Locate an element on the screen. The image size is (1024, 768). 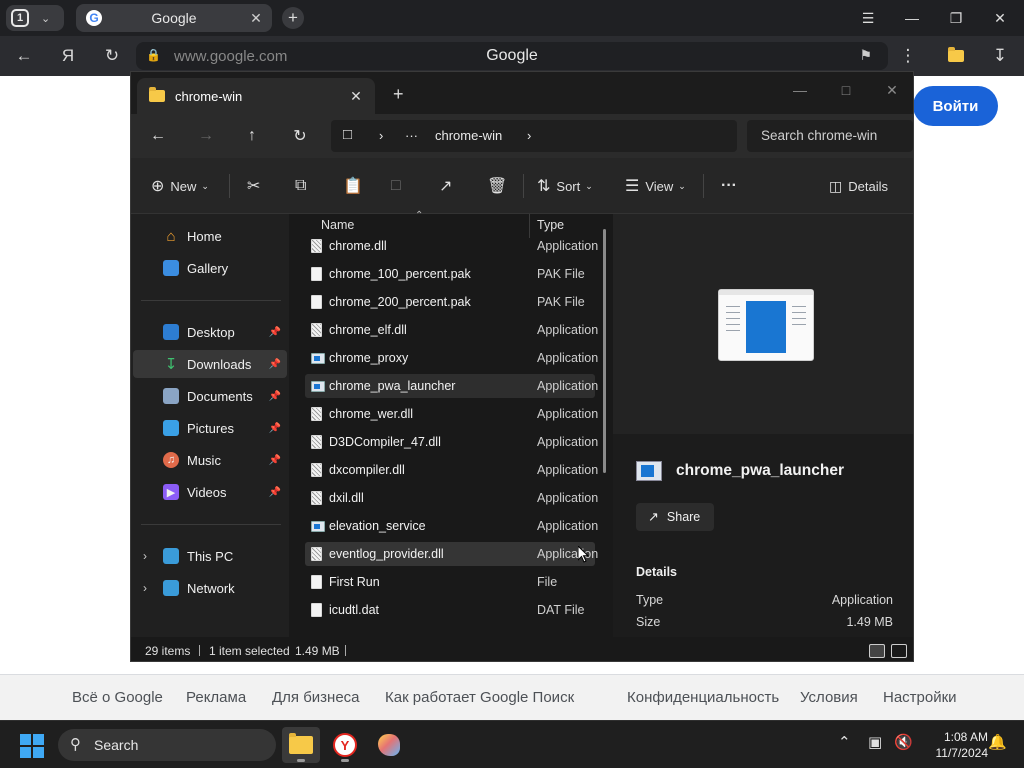
nav-item-downloads: ↧ Downloads 📌 is located at coordinates (210, 364).